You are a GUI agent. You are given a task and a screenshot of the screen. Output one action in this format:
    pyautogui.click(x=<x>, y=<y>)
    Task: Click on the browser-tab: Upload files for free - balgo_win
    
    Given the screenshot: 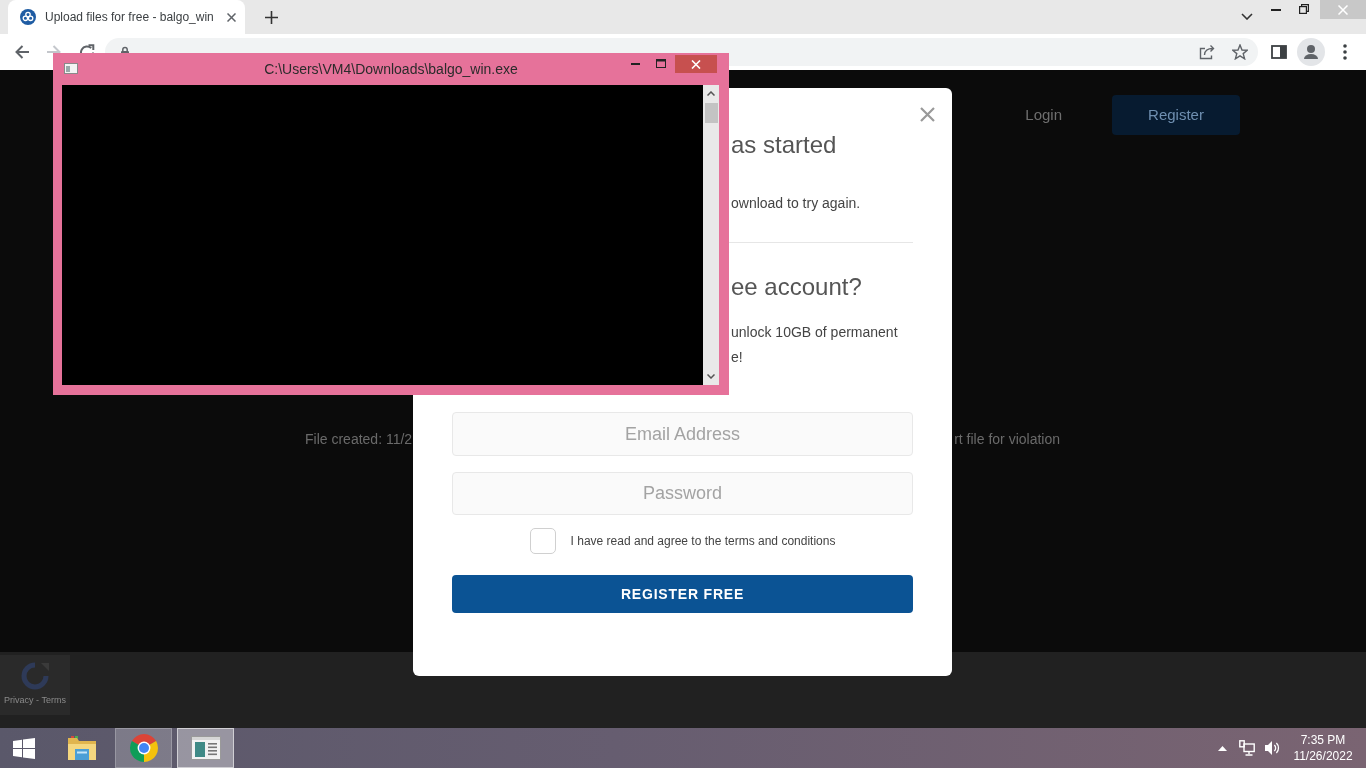 What is the action you would take?
    pyautogui.click(x=126, y=17)
    